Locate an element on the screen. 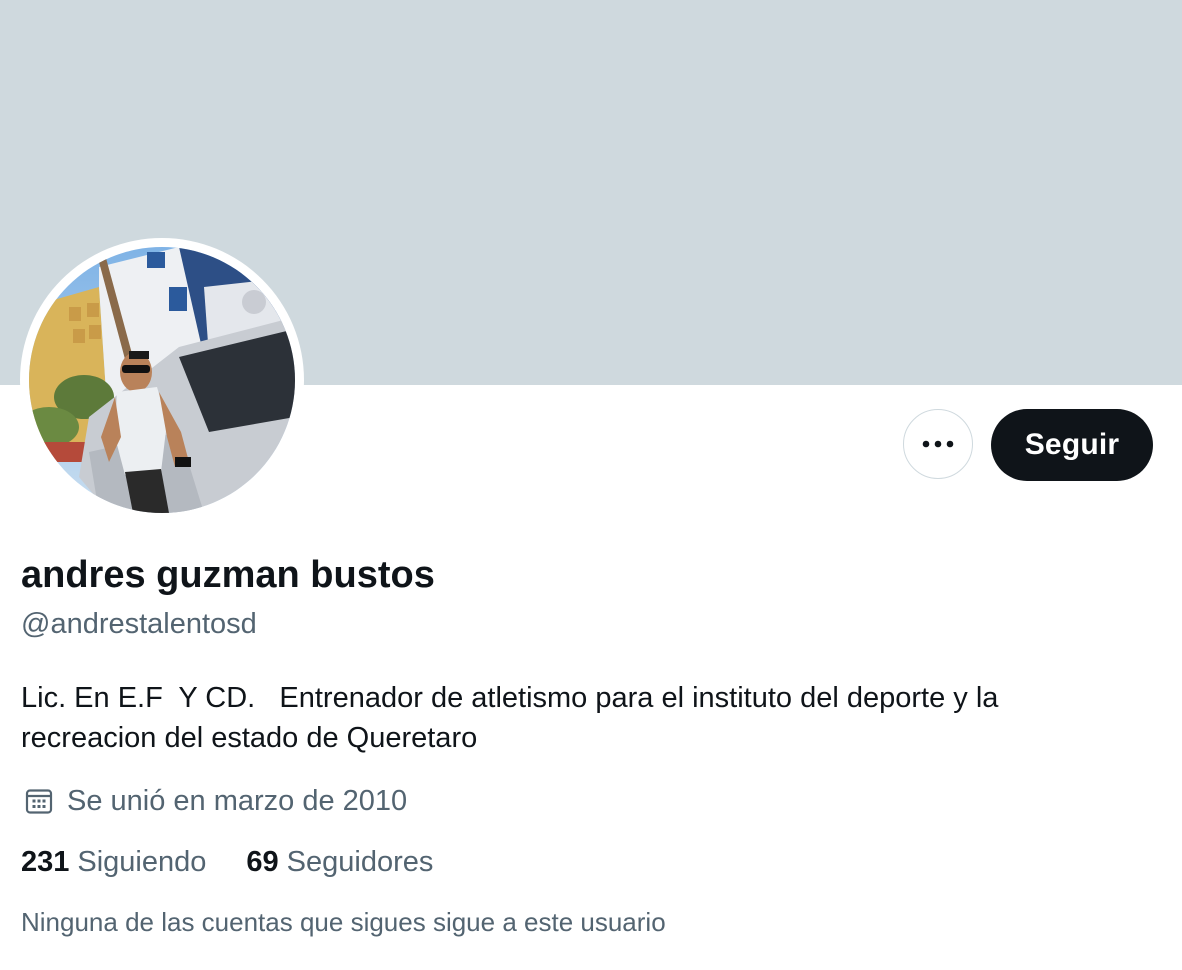 This screenshot has height=970, width=1182. following-label: Siguiendo is located at coordinates (142, 862).